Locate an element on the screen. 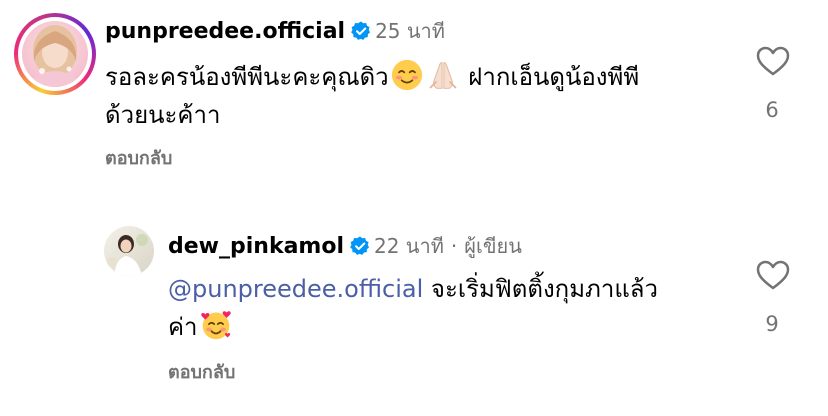 The width and height of the screenshot is (828, 416). comment-text-line1: จะเริ่มฟิตติ้งกุมภาแล้ว is located at coordinates (544, 289).